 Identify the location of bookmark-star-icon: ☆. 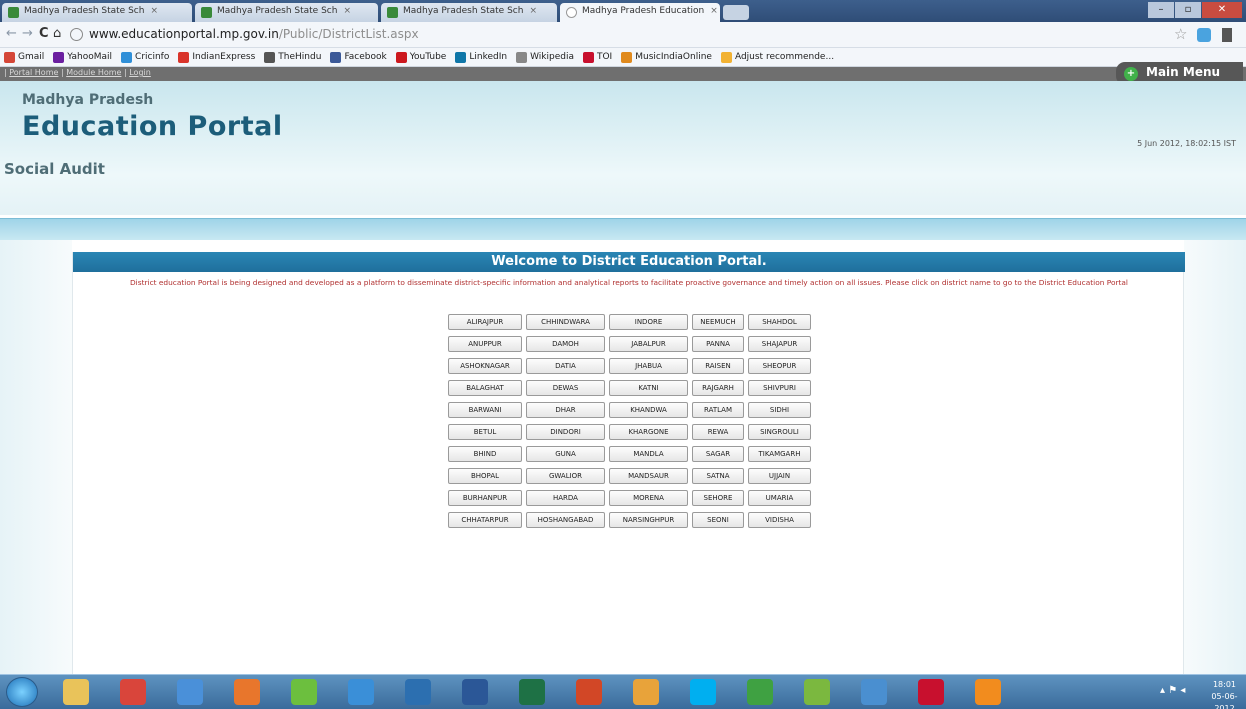
(1180, 34).